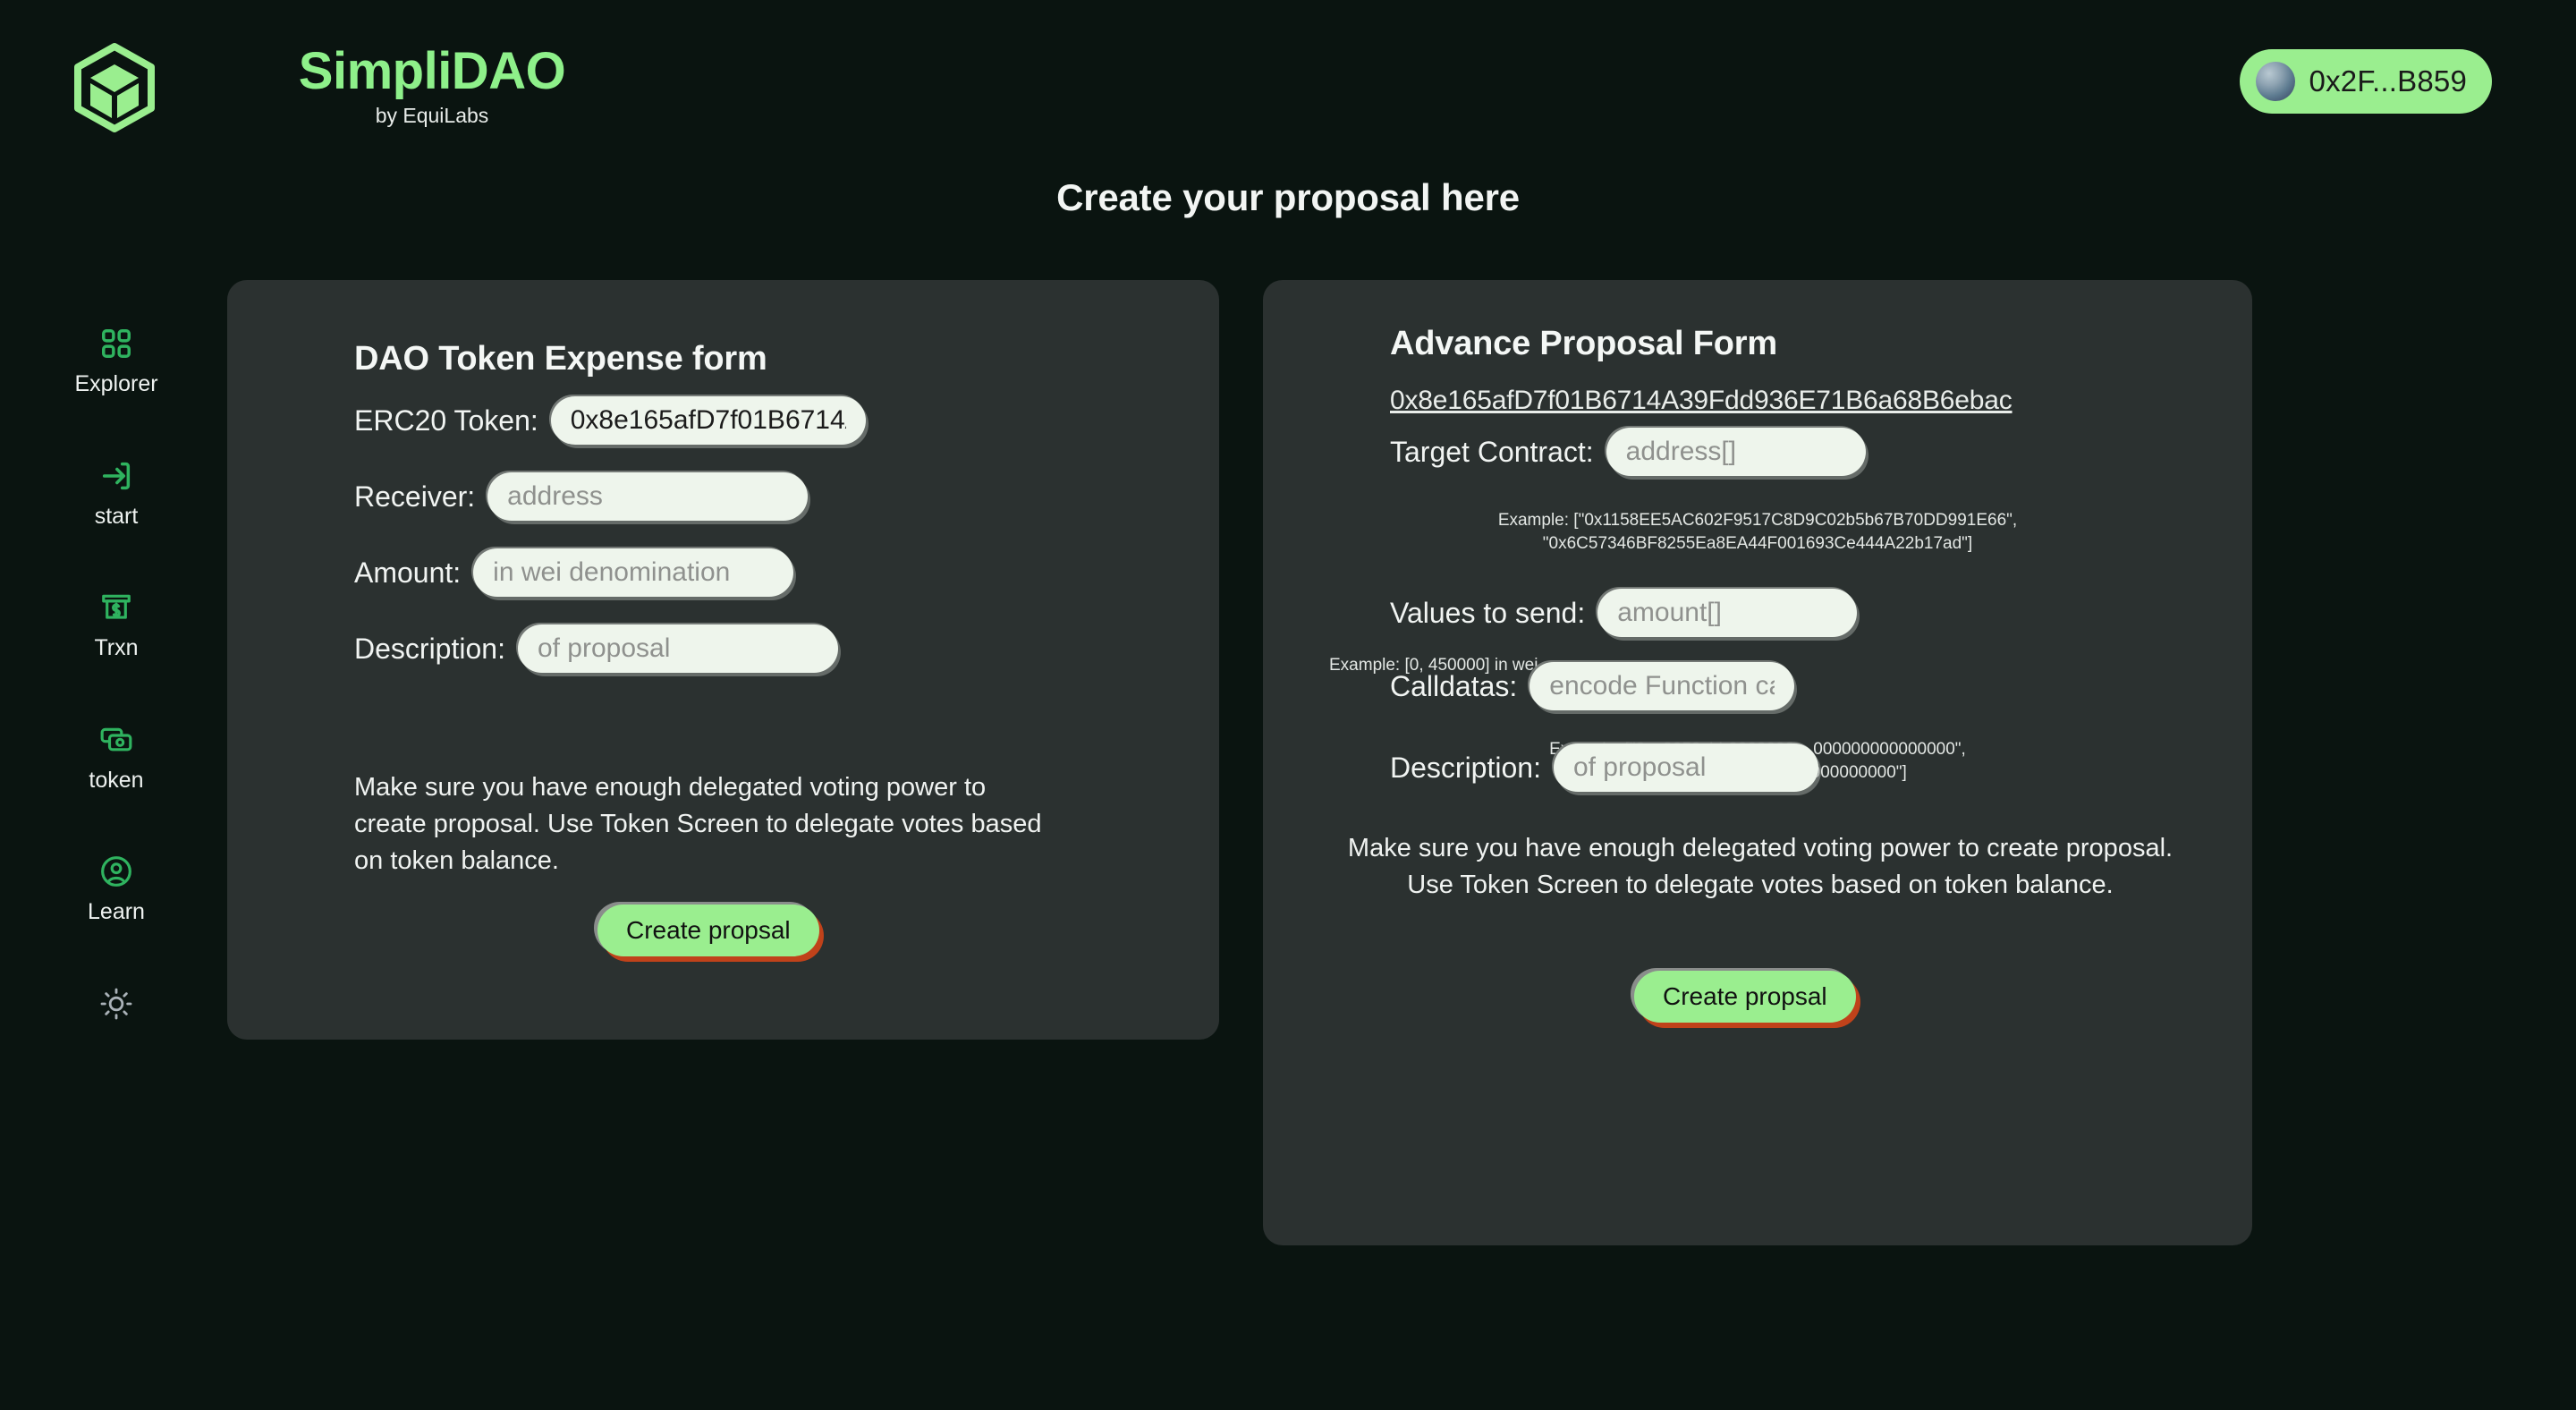 The height and width of the screenshot is (1410, 2576). I want to click on app-header: SimpliDAO by EquiLabs 0x2F...B859, so click(1288, 90).